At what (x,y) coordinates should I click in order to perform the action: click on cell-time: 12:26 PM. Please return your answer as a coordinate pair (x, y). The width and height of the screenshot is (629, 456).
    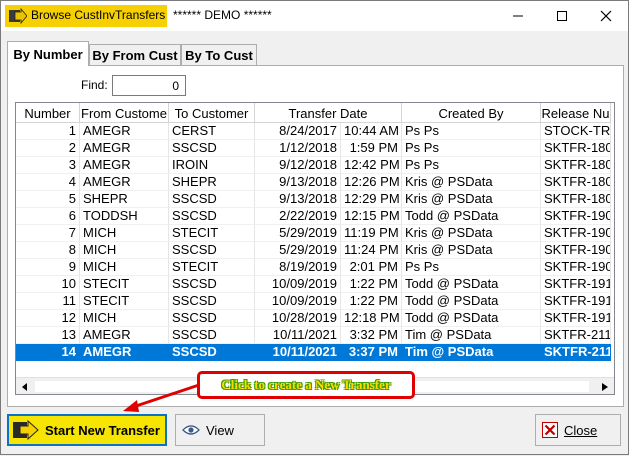
    Looking at the image, I should click on (371, 182).